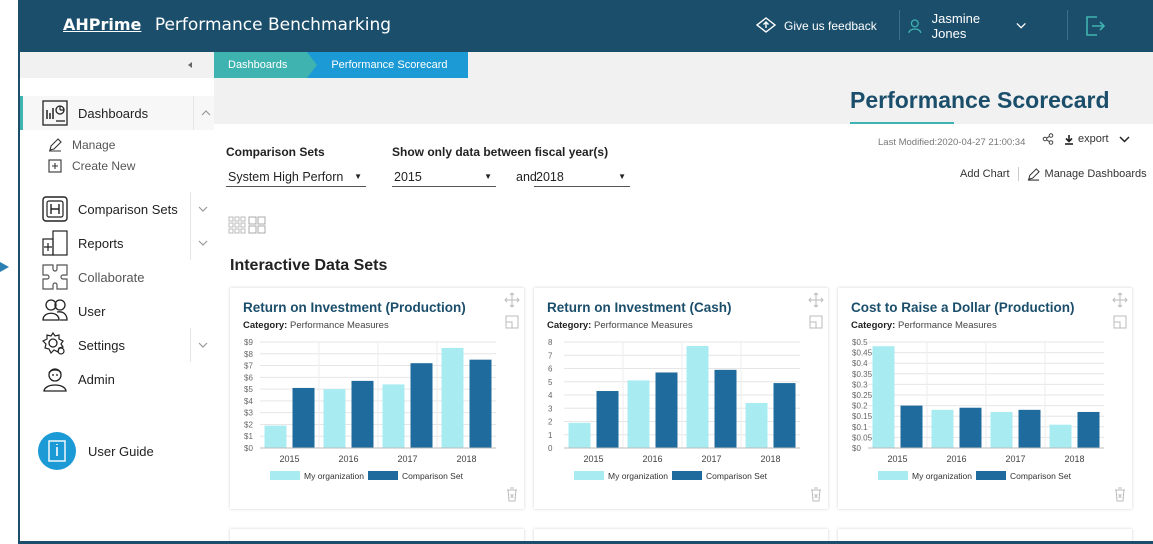  What do you see at coordinates (117, 277) in the screenshot?
I see `sidebar-item-collaborate: Collaborate` at bounding box center [117, 277].